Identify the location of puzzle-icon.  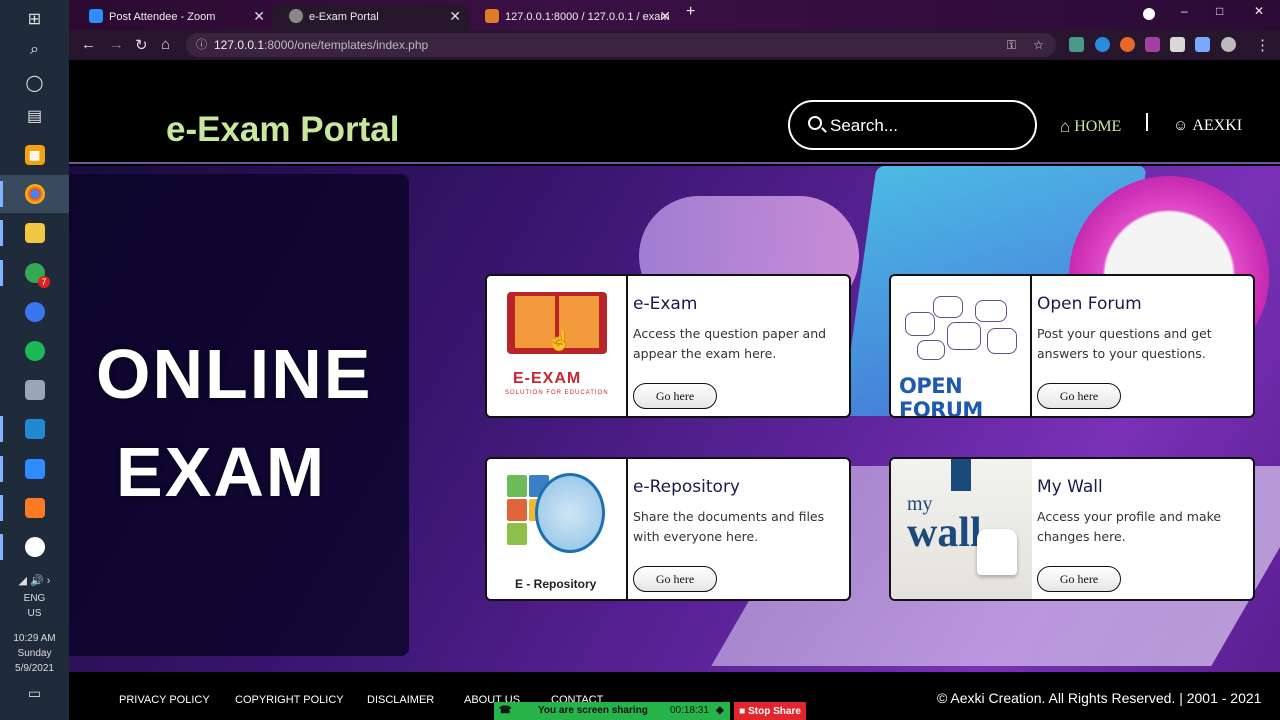
(1202, 44).